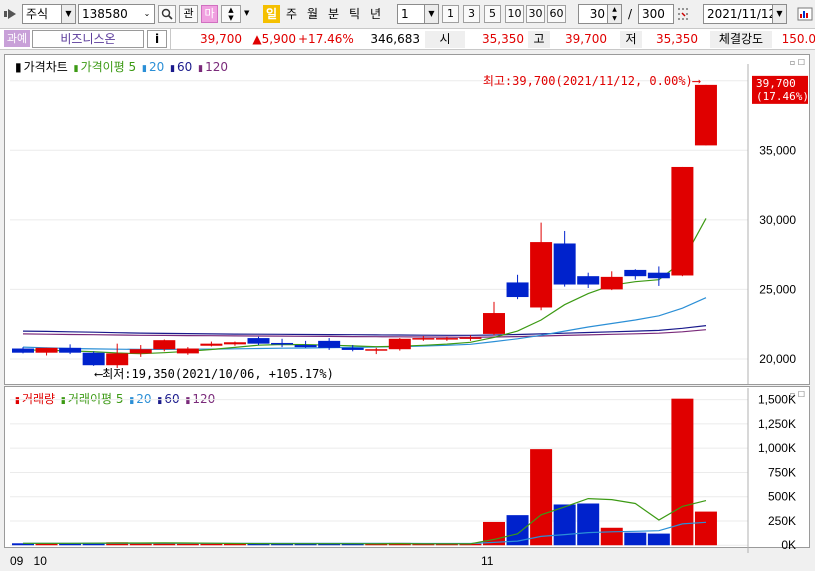 The width and height of the screenshot is (815, 571). I want to click on open-price: 35,350, so click(503, 39).